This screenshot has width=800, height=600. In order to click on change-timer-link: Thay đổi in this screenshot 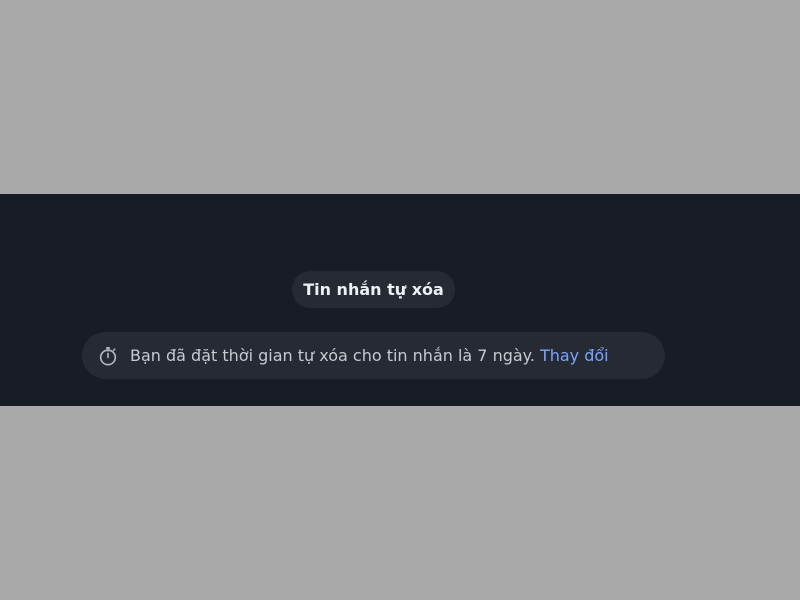, I will do `click(574, 356)`.